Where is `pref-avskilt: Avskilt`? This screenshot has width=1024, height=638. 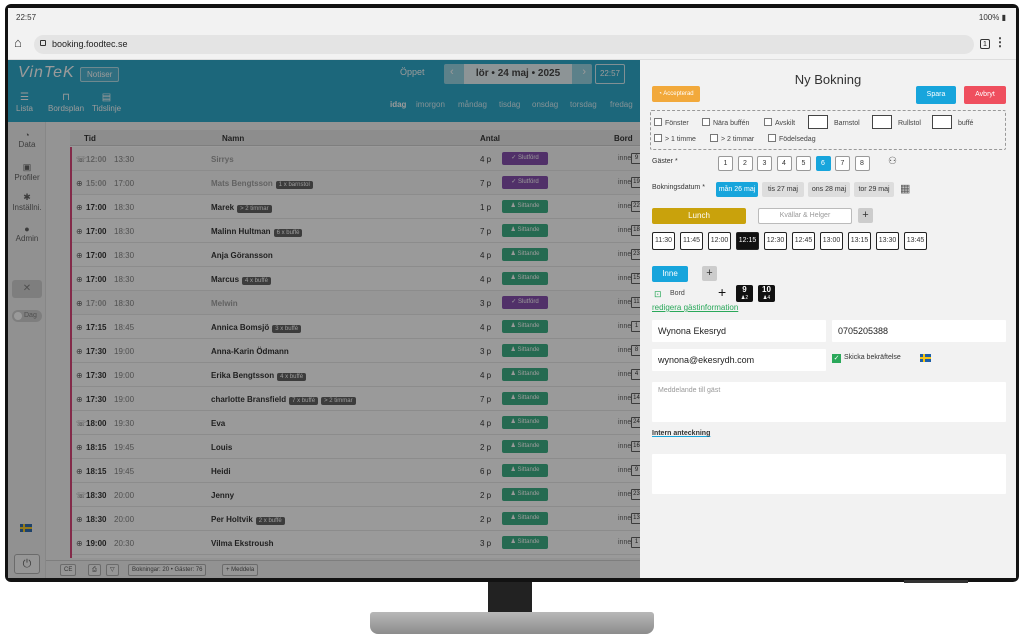
pref-avskilt: Avskilt is located at coordinates (779, 122).